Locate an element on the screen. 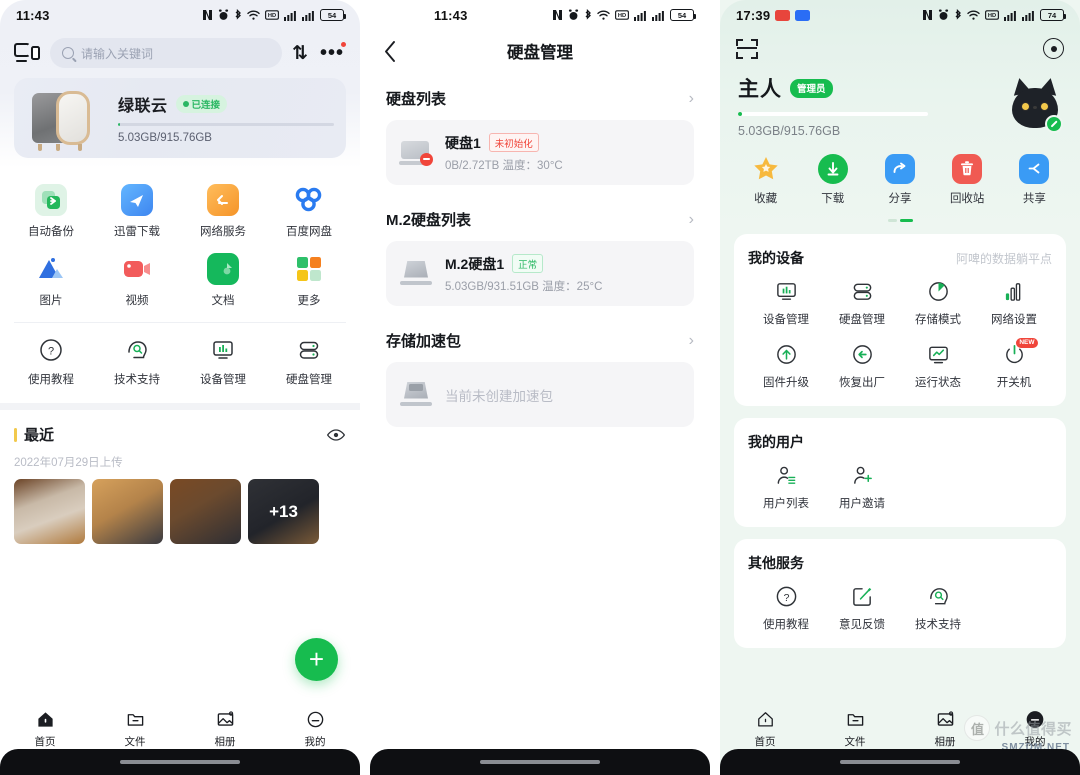 The image size is (1080, 775). quick-action-recycle-bin: 回收站 is located at coordinates (967, 179).